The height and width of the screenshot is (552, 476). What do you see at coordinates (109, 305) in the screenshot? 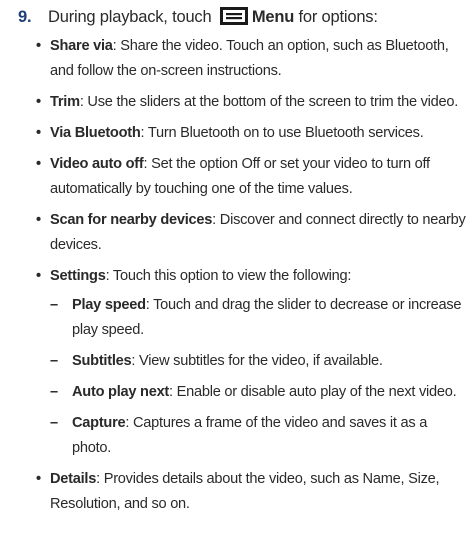
I see `sub-term: Play speed` at bounding box center [109, 305].